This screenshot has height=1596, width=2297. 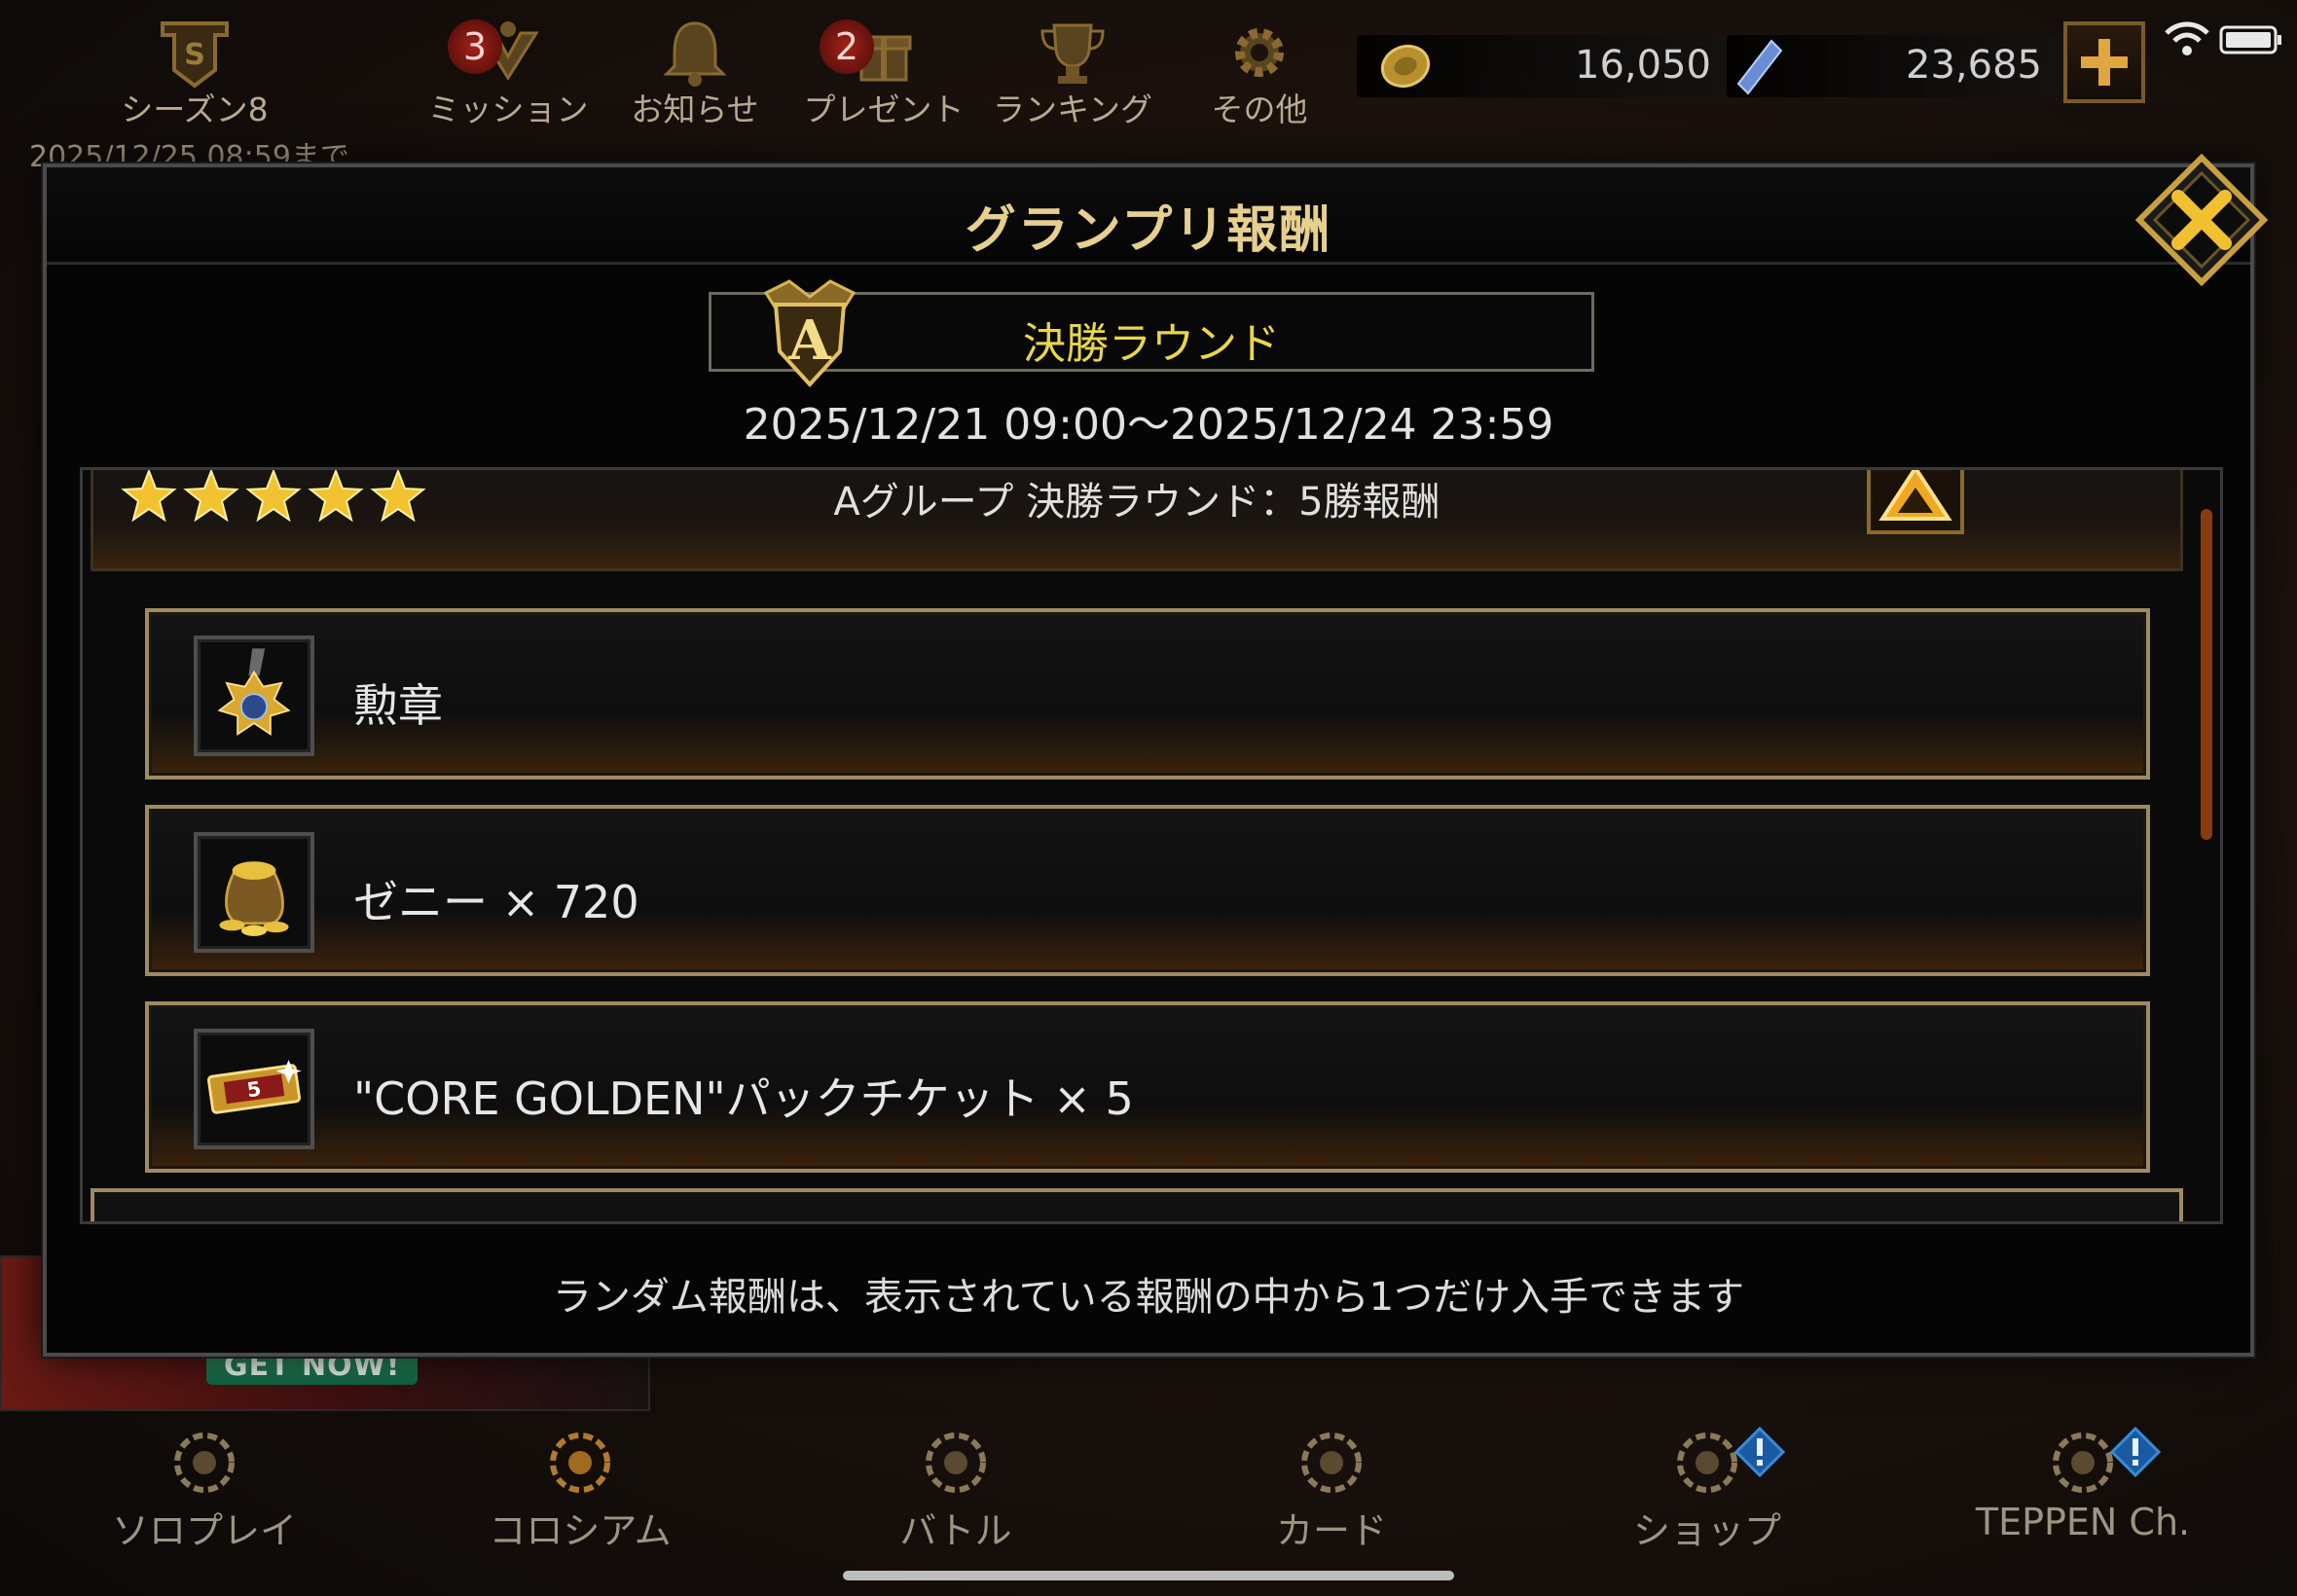 I want to click on gear-icon, so click(x=1259, y=53).